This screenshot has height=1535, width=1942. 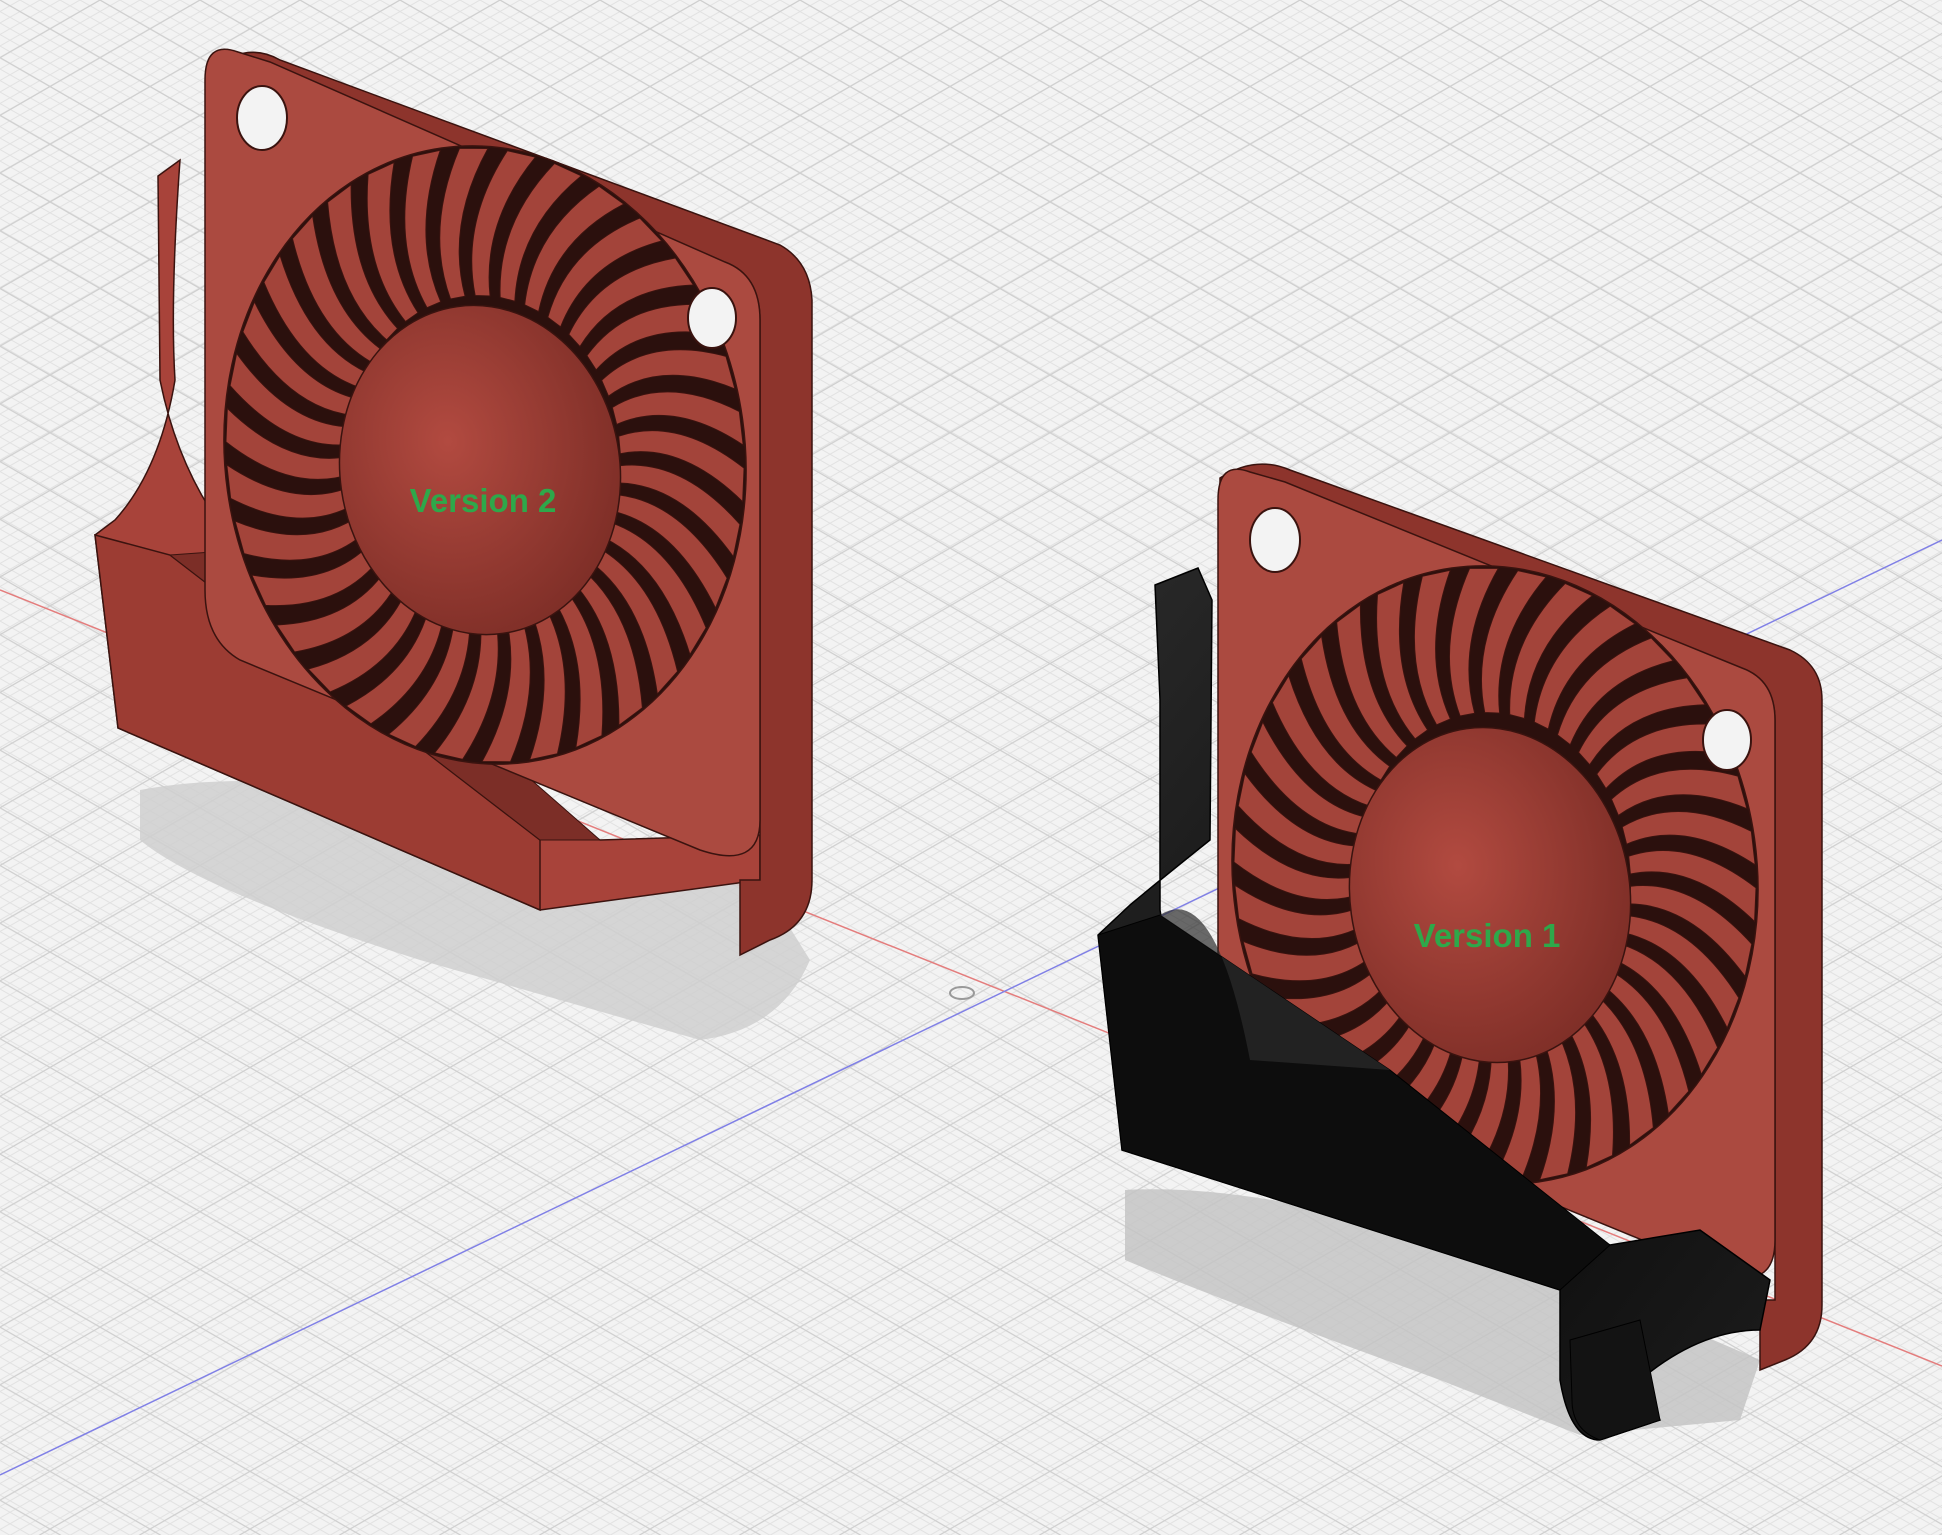 What do you see at coordinates (1487, 935) in the screenshot?
I see `model-label-version-1: Version 1` at bounding box center [1487, 935].